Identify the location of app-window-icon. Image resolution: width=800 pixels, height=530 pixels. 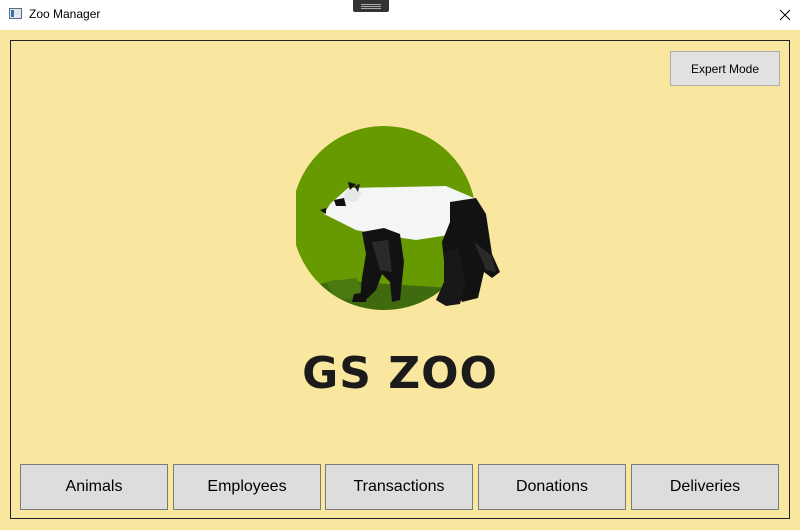
(15, 13).